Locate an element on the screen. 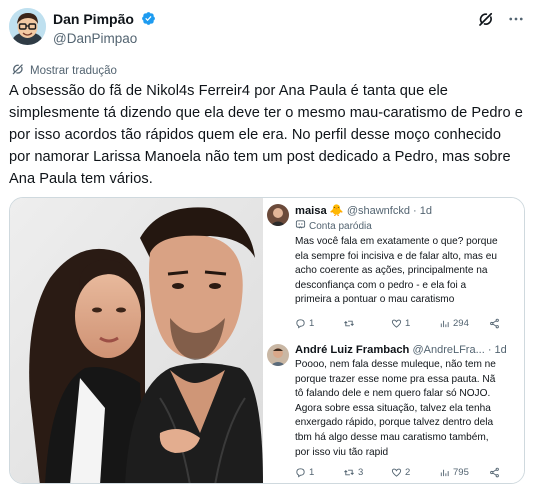 The image size is (534, 488). like-count: 1 is located at coordinates (415, 323).